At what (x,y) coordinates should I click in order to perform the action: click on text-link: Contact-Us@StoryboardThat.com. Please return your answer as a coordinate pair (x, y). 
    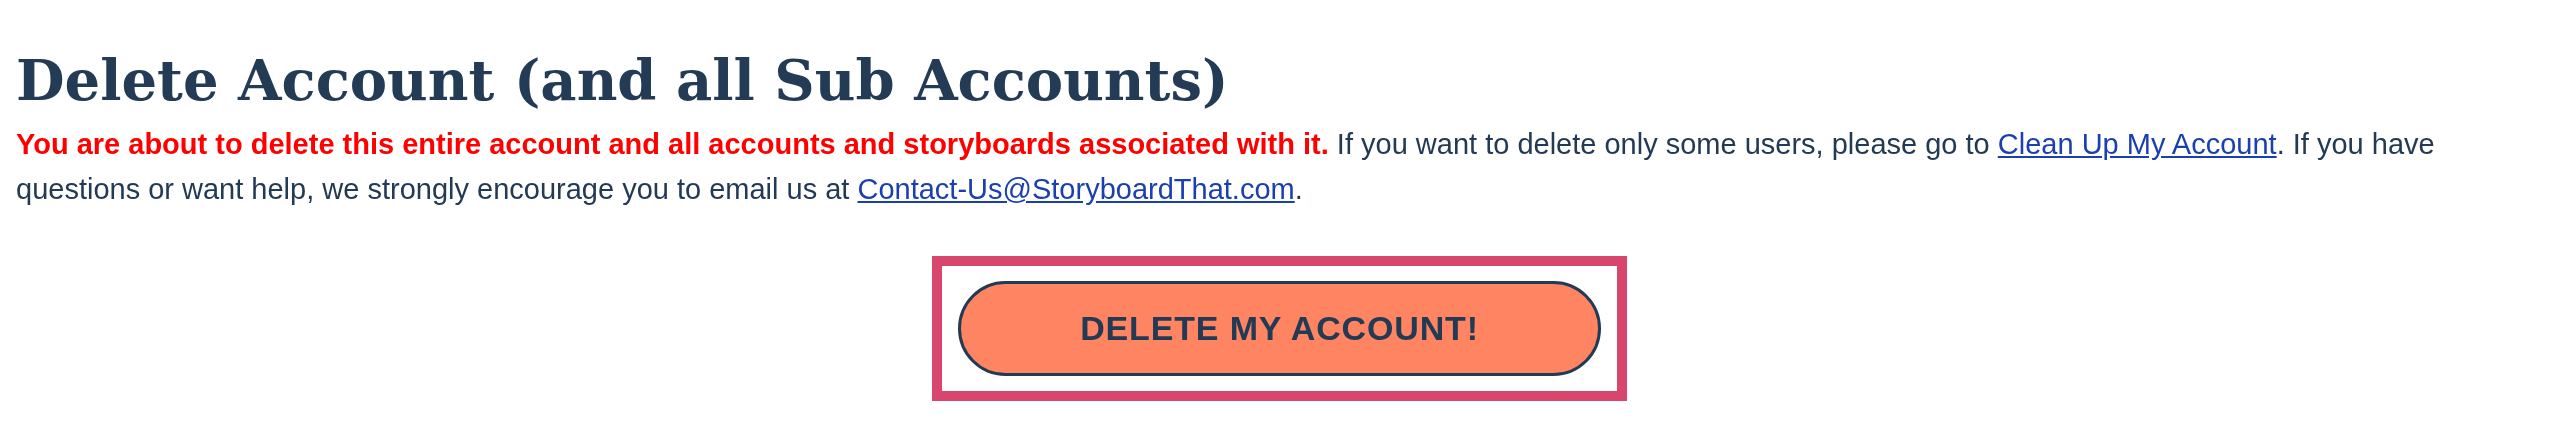
    Looking at the image, I should click on (1076, 189).